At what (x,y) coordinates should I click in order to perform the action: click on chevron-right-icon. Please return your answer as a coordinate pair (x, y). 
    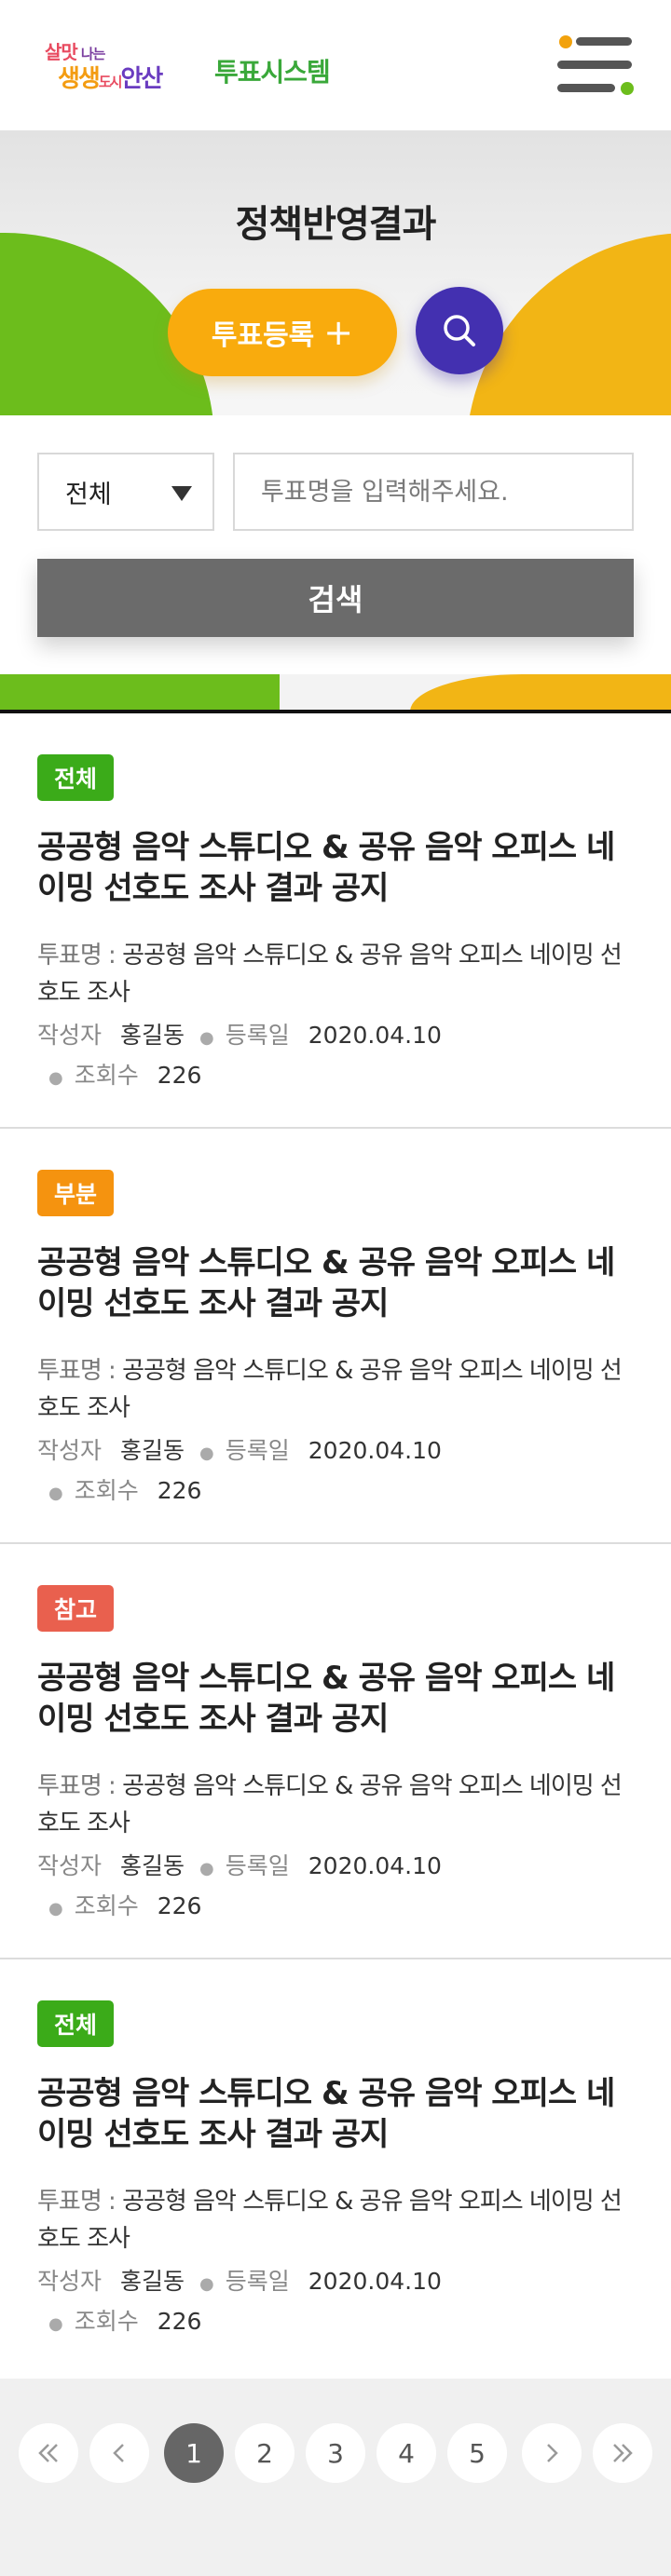
    Looking at the image, I should click on (552, 2453).